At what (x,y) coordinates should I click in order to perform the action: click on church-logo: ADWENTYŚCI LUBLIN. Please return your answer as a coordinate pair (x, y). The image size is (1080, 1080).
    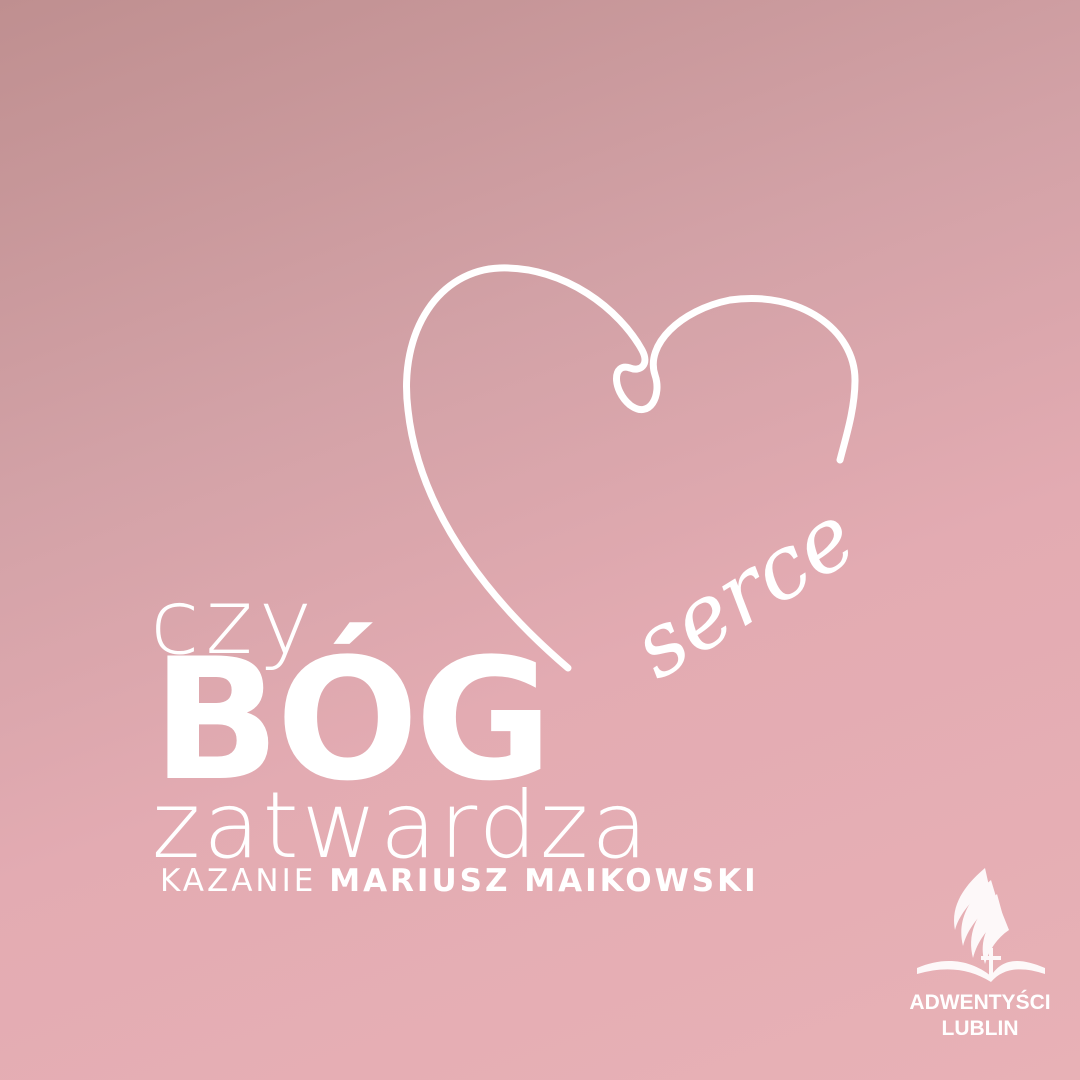
    Looking at the image, I should click on (980, 955).